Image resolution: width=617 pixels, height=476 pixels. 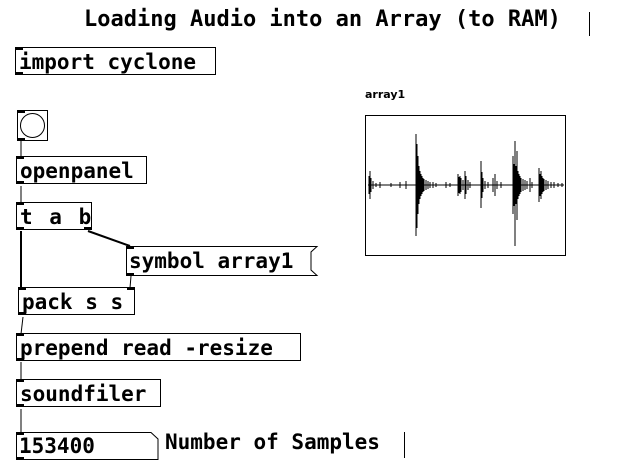 What do you see at coordinates (21, 111) in the screenshot?
I see `bang-inlet` at bounding box center [21, 111].